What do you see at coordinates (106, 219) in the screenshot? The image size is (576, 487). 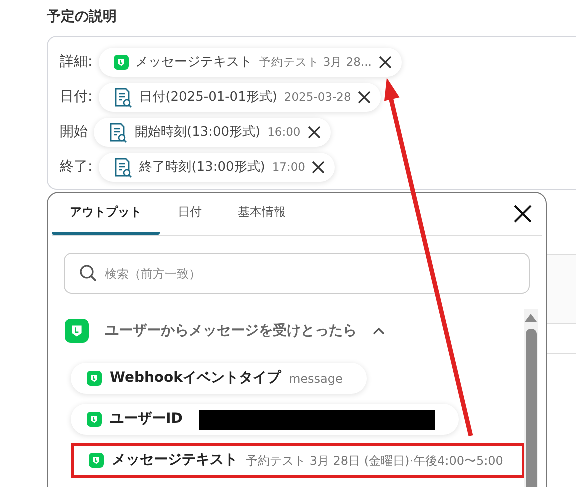 I see `tab: アウトプット` at bounding box center [106, 219].